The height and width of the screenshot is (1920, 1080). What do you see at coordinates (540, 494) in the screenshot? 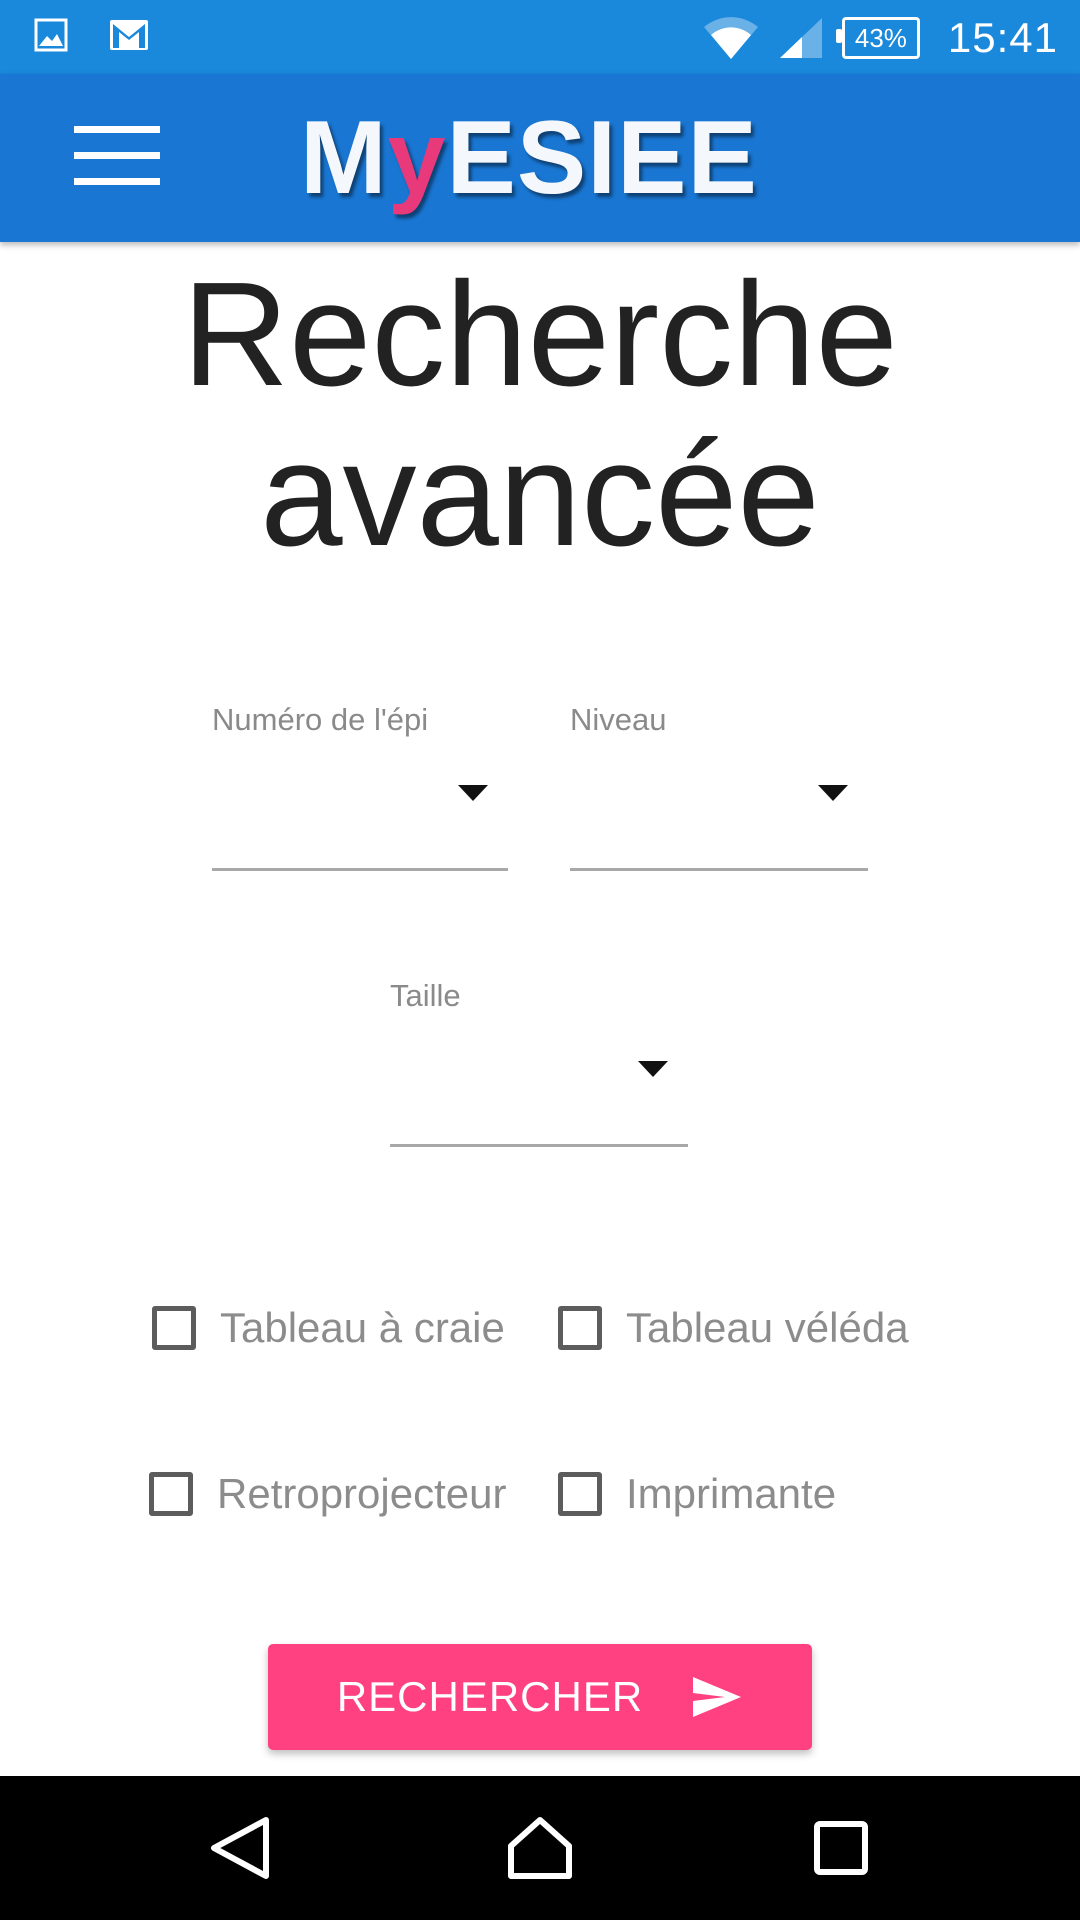
I see `page-title-line-2: avancée` at bounding box center [540, 494].